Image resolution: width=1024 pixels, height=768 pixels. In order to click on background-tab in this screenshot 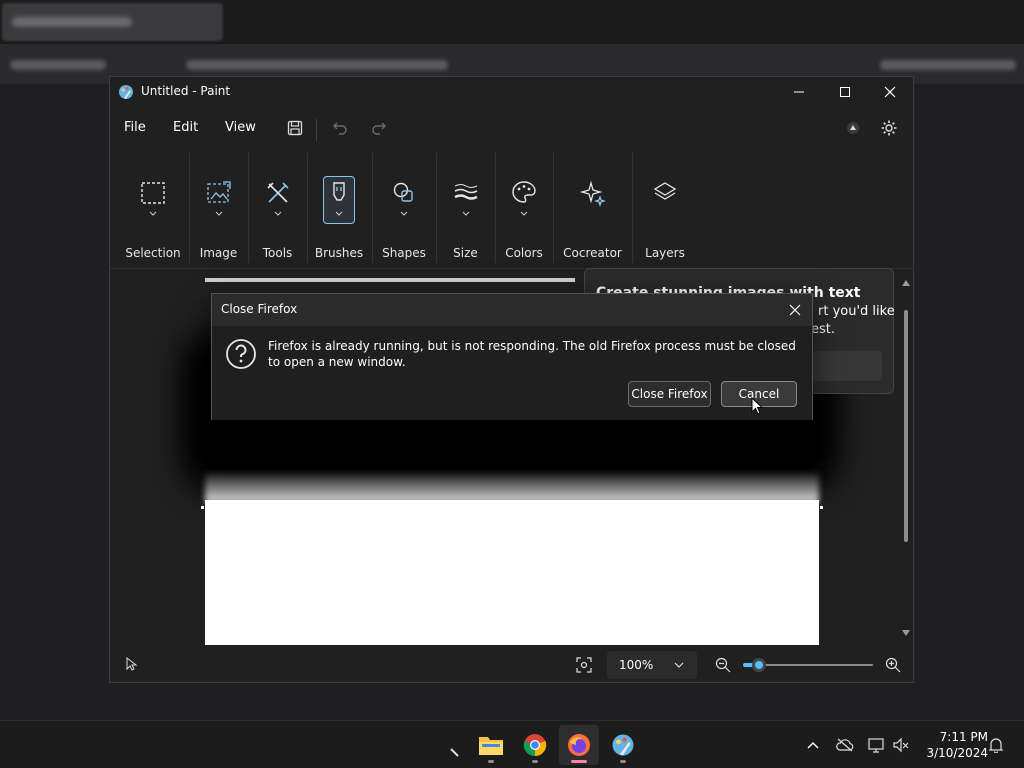, I will do `click(112, 22)`.